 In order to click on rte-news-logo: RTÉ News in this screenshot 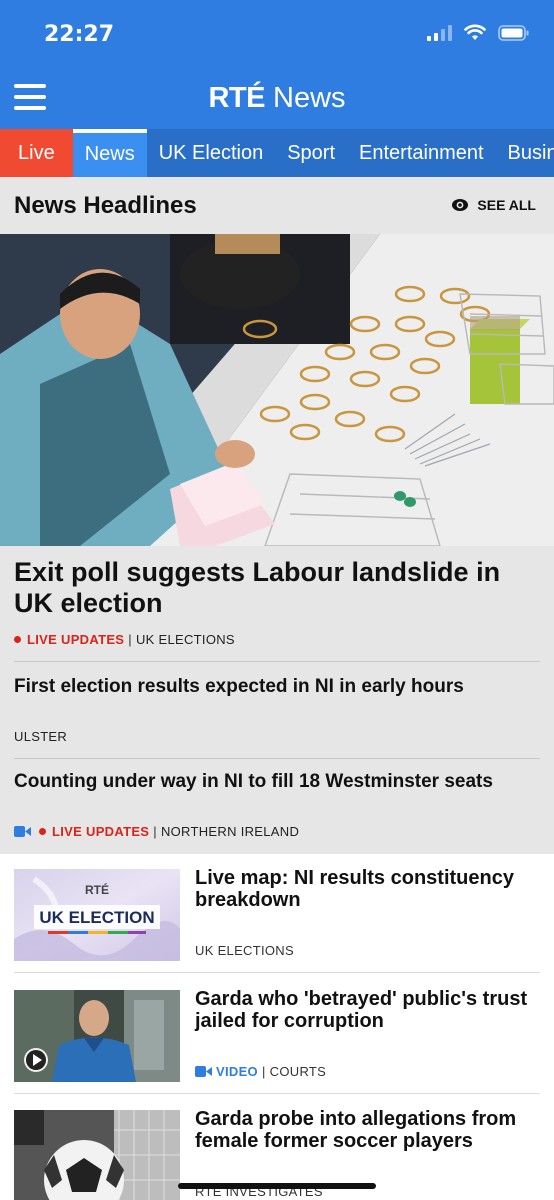, I will do `click(277, 98)`.